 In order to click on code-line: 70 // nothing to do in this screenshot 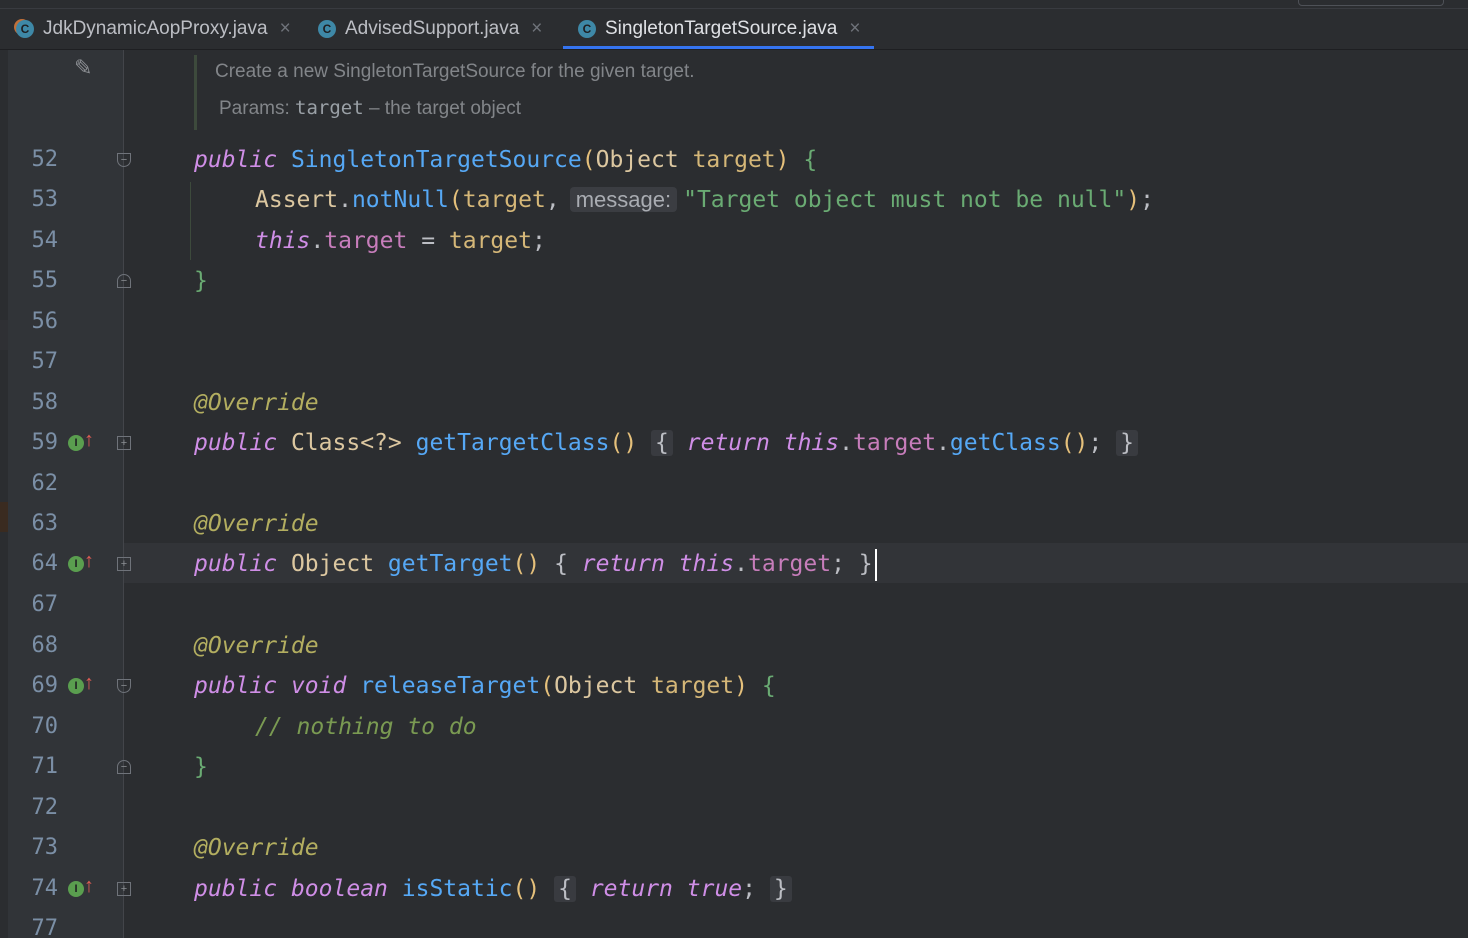, I will do `click(734, 727)`.